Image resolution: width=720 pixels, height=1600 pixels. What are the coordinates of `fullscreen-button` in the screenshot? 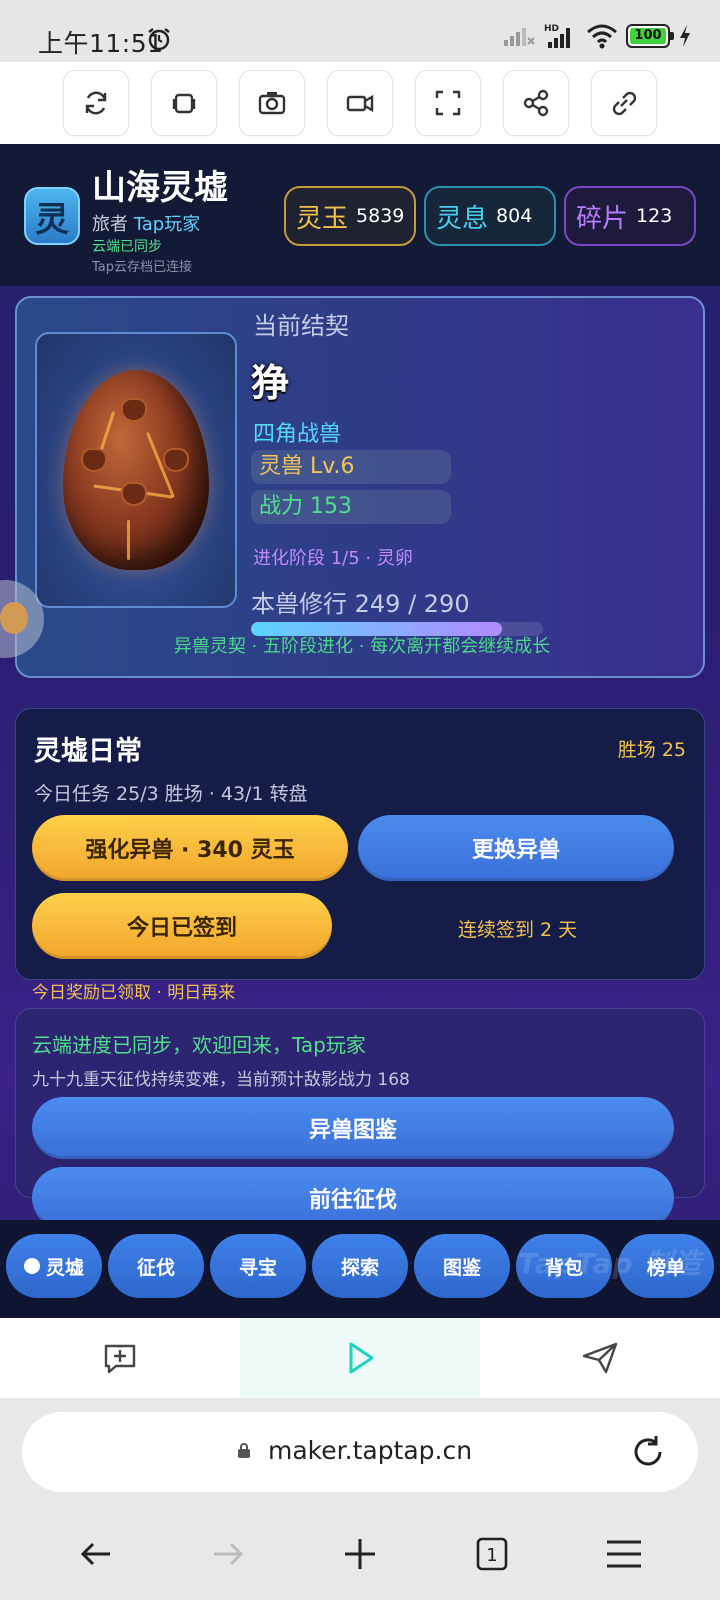 It's located at (448, 103).